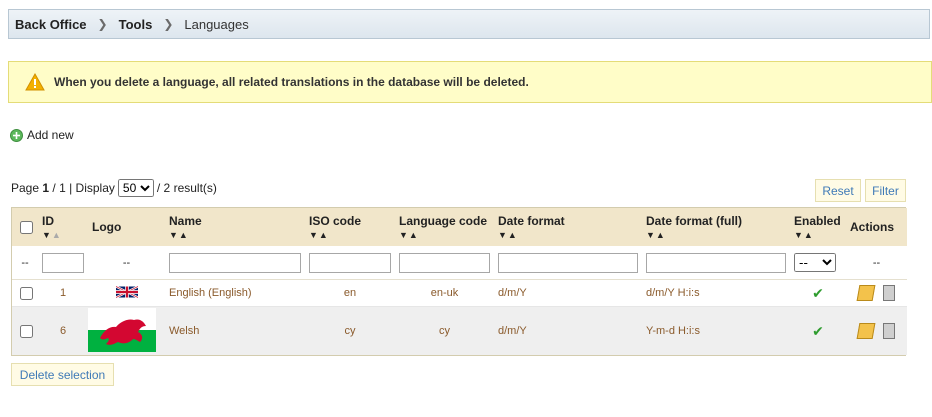  I want to click on table-row: 6 Welsh cy cy d/m/Y Y-m-d H:i:s ✔, so click(459, 330).